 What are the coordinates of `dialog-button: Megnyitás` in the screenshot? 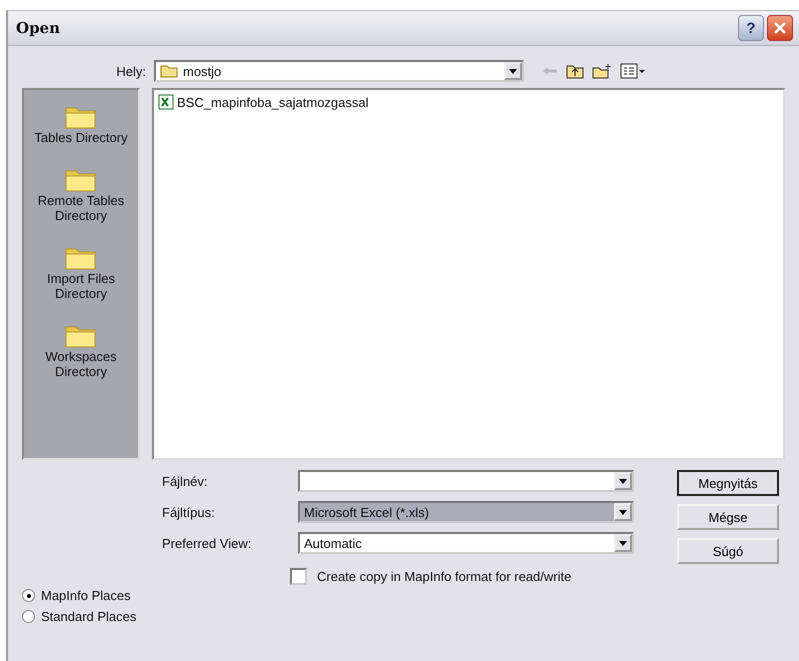 It's located at (728, 483).